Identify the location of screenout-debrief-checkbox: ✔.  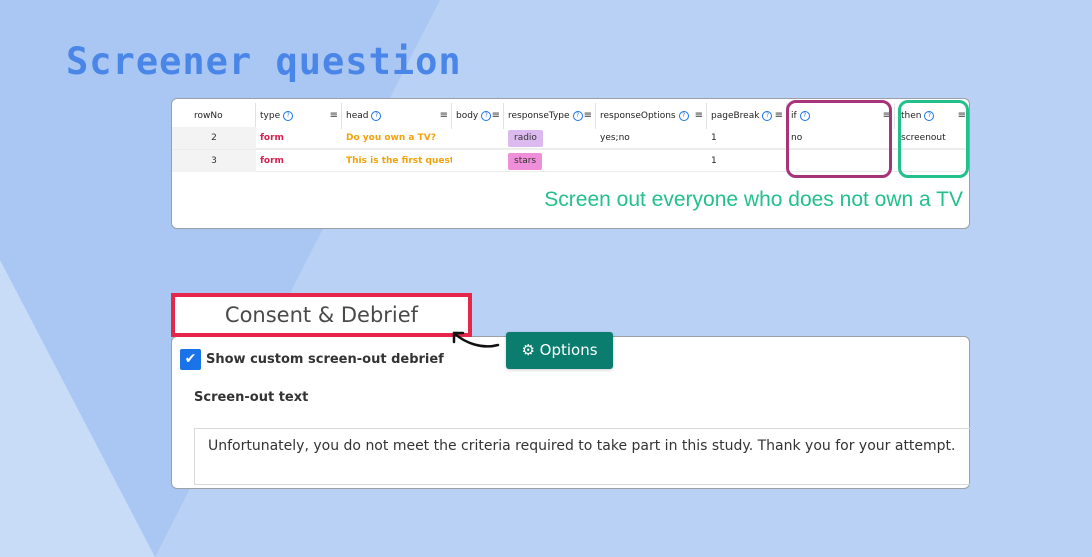
(190, 359).